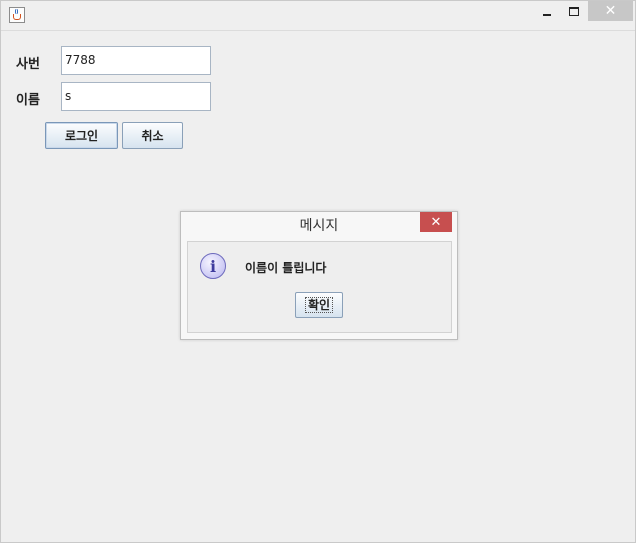 The image size is (636, 543). I want to click on name-label: 이름, so click(28, 100).